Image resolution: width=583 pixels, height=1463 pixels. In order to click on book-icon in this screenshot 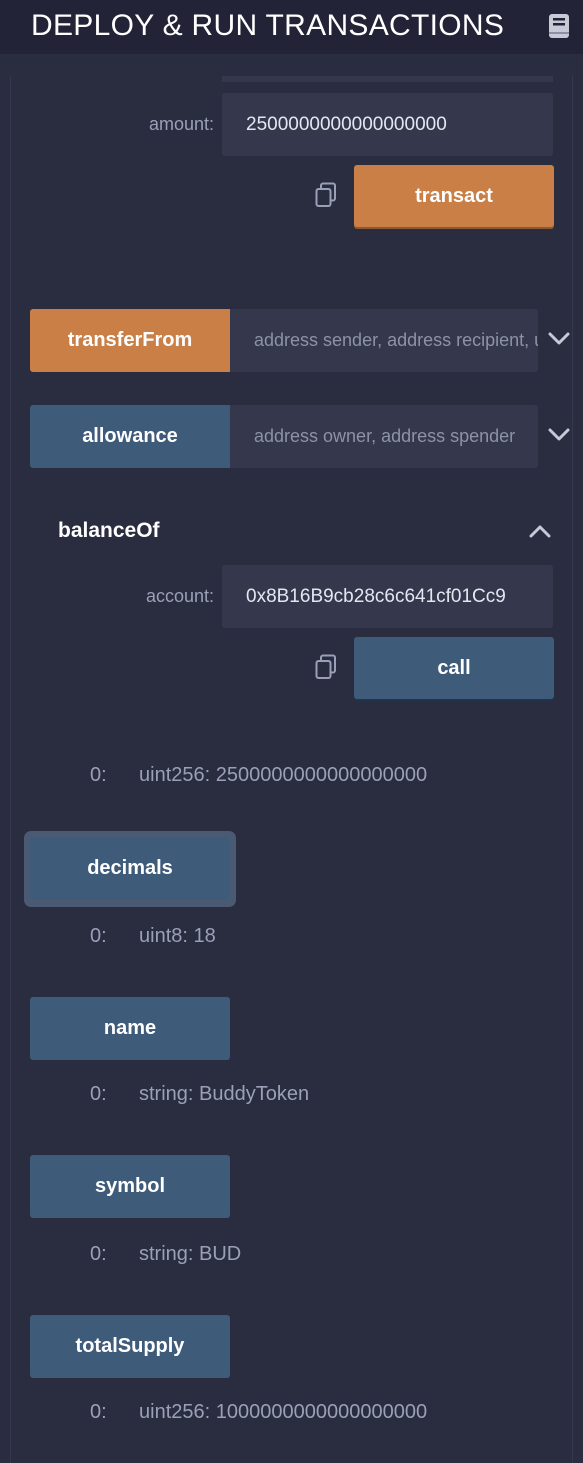, I will do `click(559, 26)`.